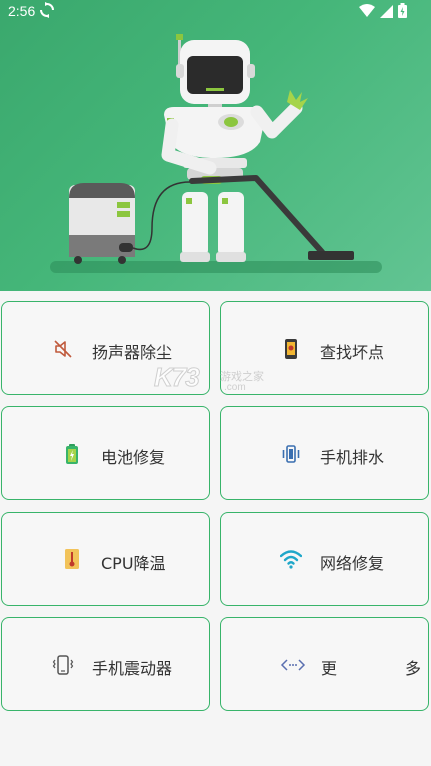  I want to click on vibrate-icon, so click(291, 454).